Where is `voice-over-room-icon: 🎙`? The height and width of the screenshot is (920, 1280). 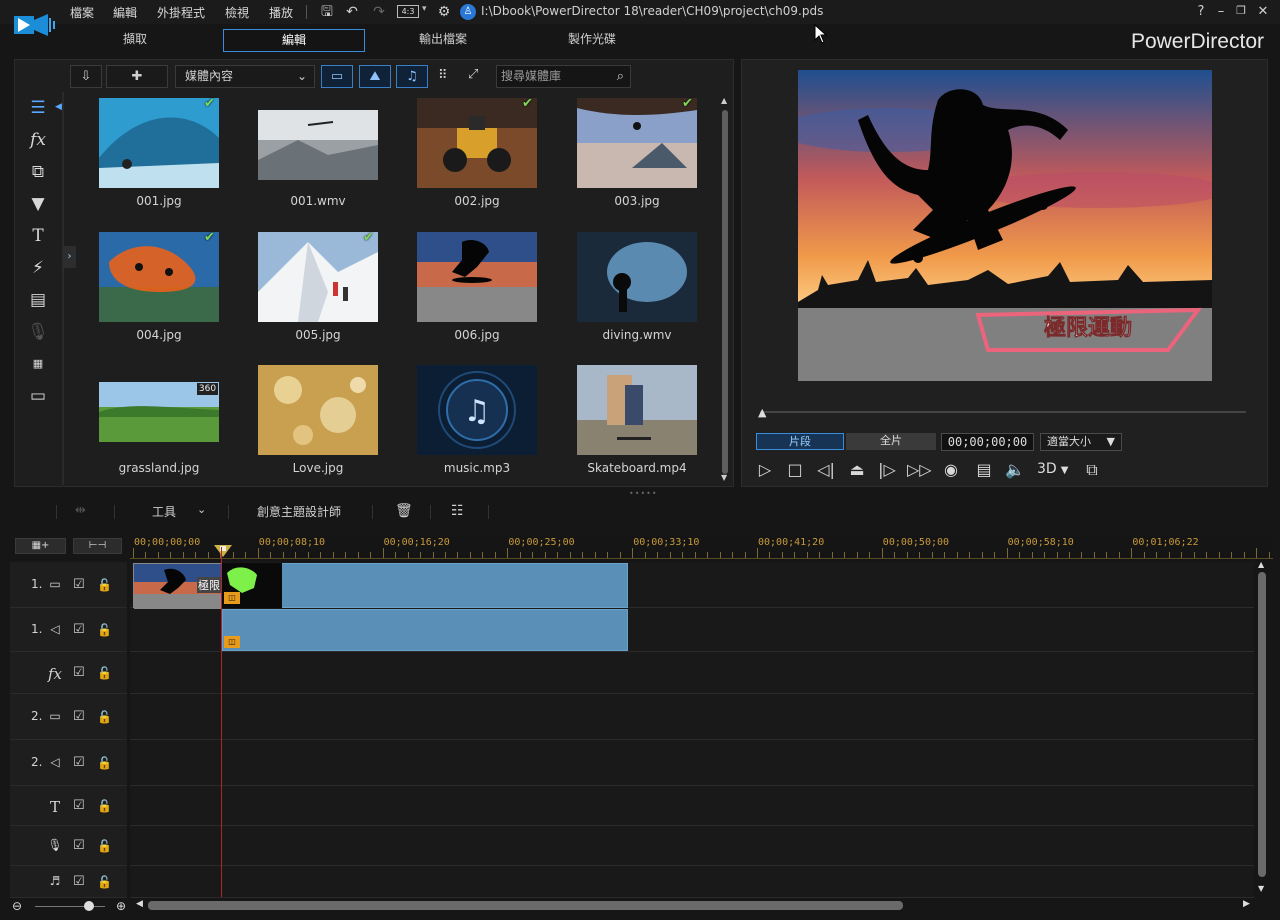 voice-over-room-icon: 🎙 is located at coordinates (38, 332).